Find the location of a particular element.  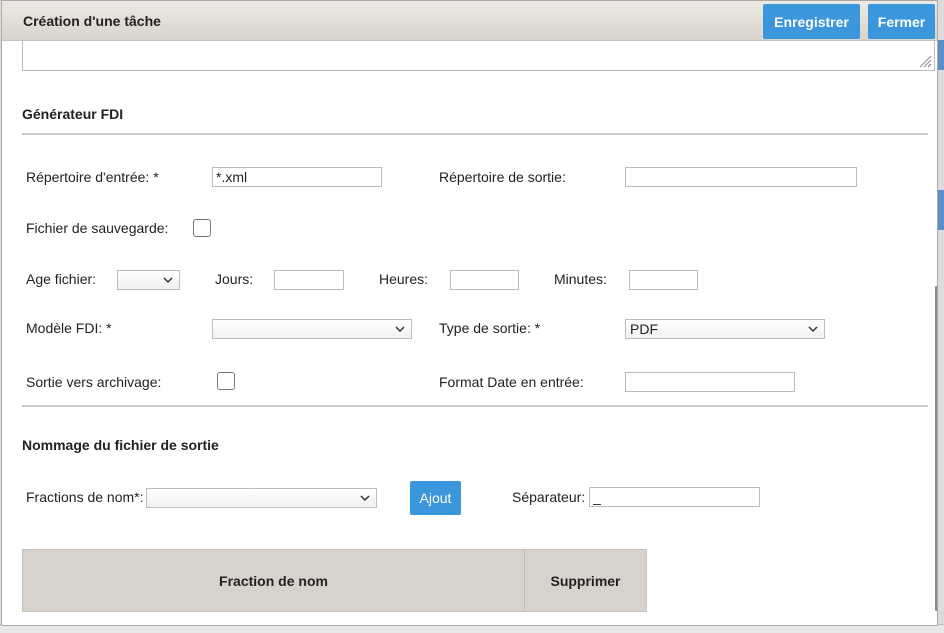

separator-field is located at coordinates (674, 497).